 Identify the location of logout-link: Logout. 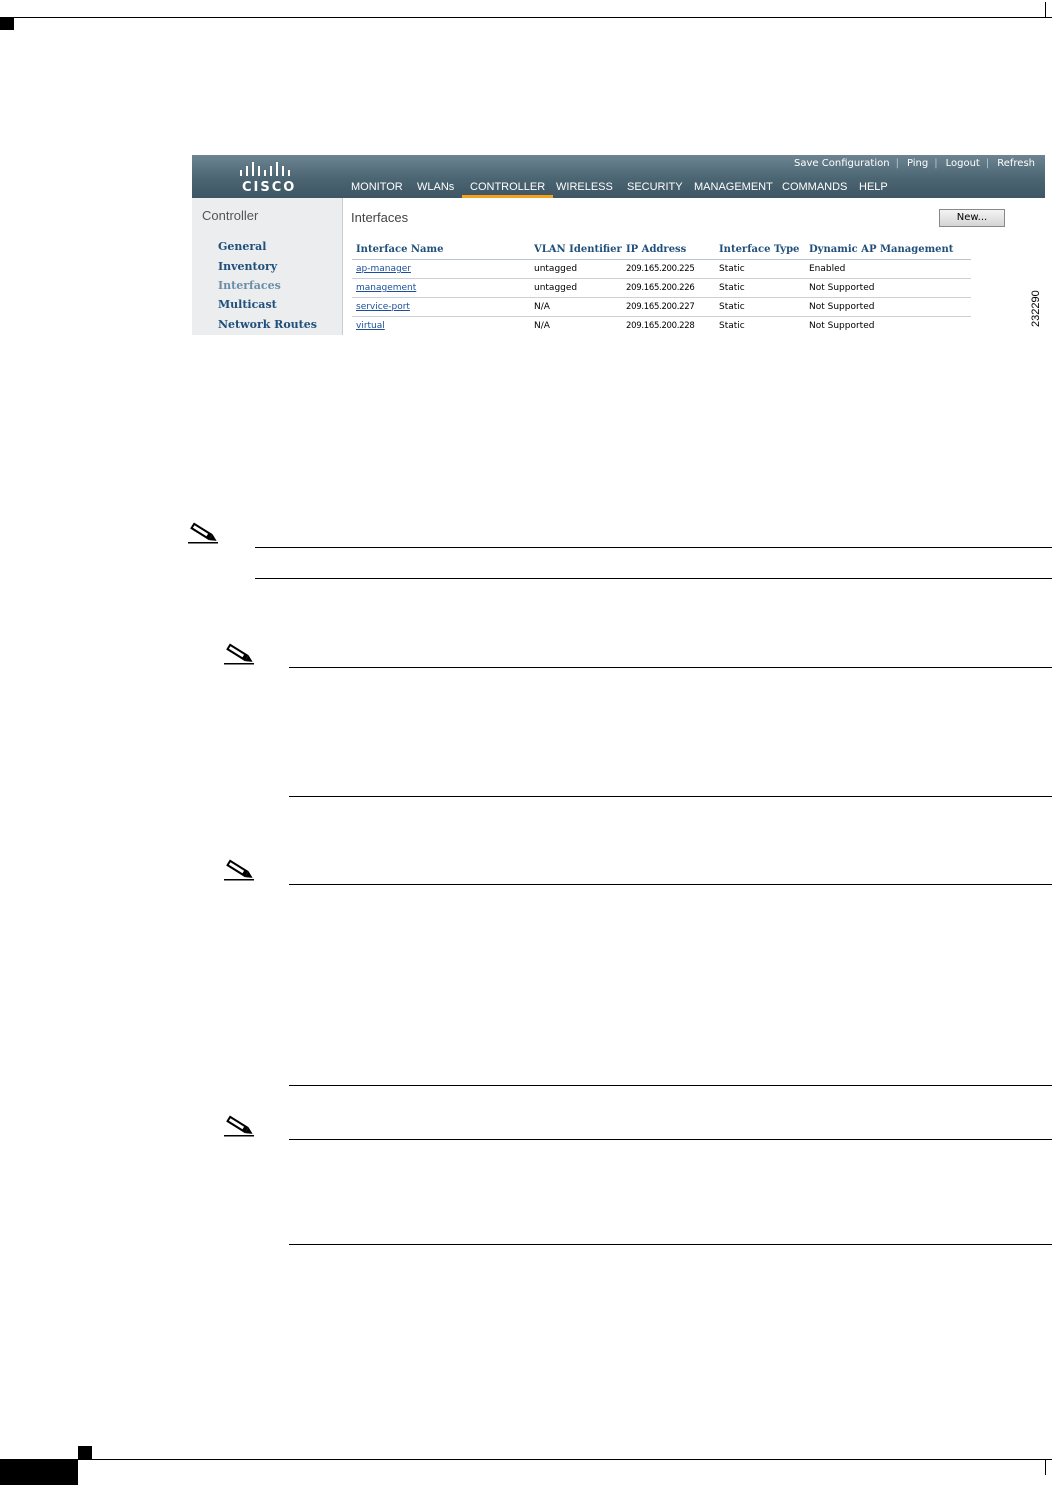
(963, 163).